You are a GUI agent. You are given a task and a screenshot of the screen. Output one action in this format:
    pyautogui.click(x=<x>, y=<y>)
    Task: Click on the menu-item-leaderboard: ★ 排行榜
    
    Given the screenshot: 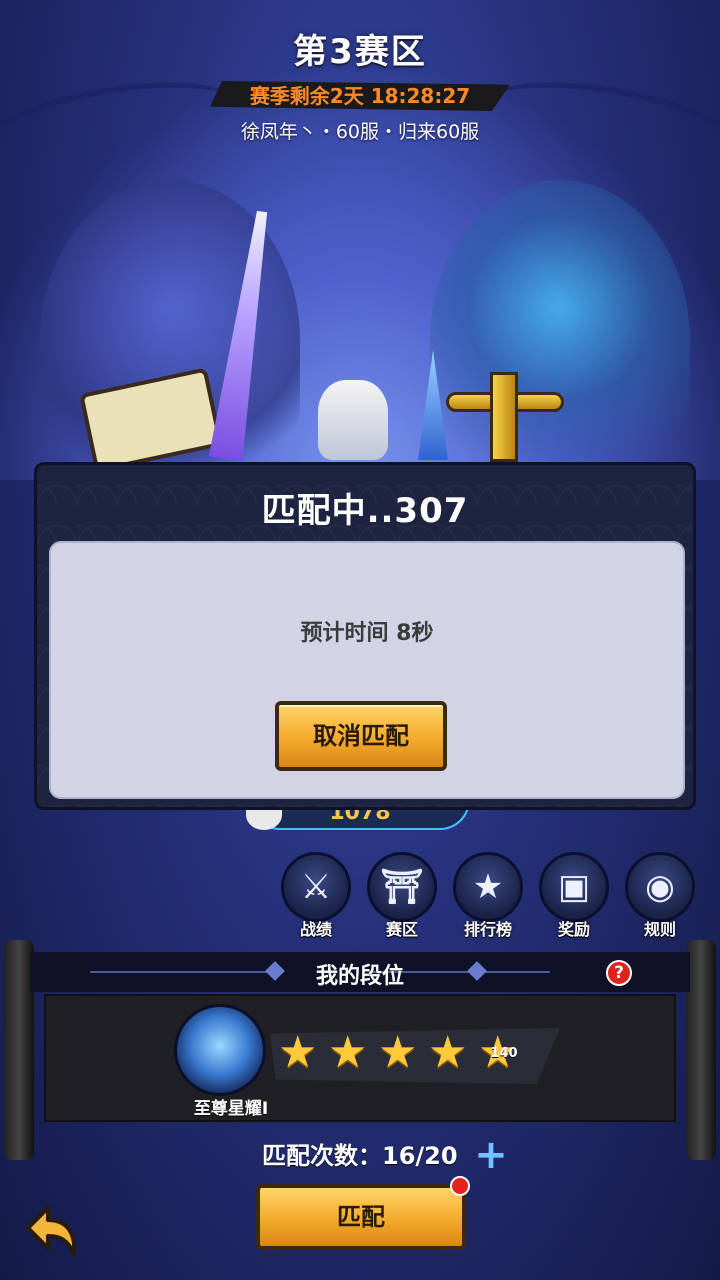 What is the action you would take?
    pyautogui.click(x=488, y=896)
    